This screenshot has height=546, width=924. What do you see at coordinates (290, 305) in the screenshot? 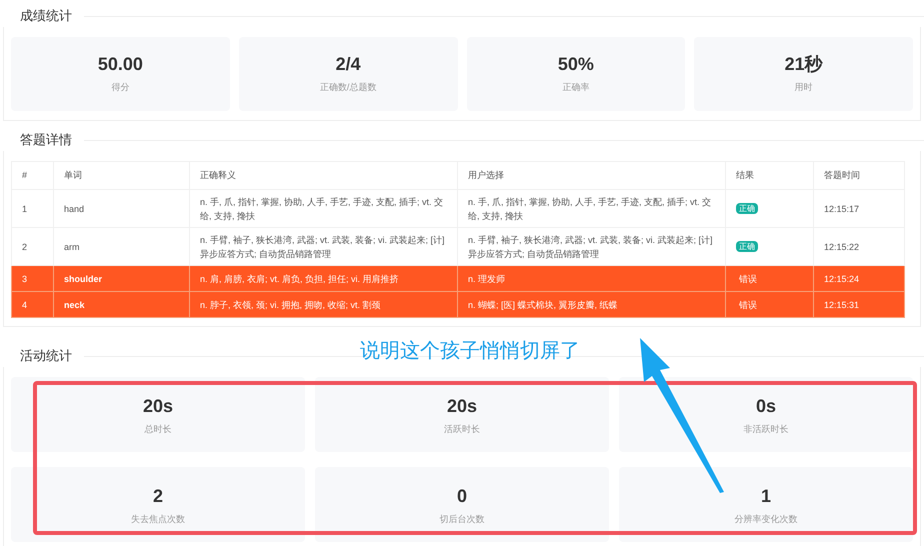
I see `table-cell: n. 脖子, 衣领, 颈; vi. 拥抱, 拥吻, 收缩; vt. 割颈` at bounding box center [290, 305].